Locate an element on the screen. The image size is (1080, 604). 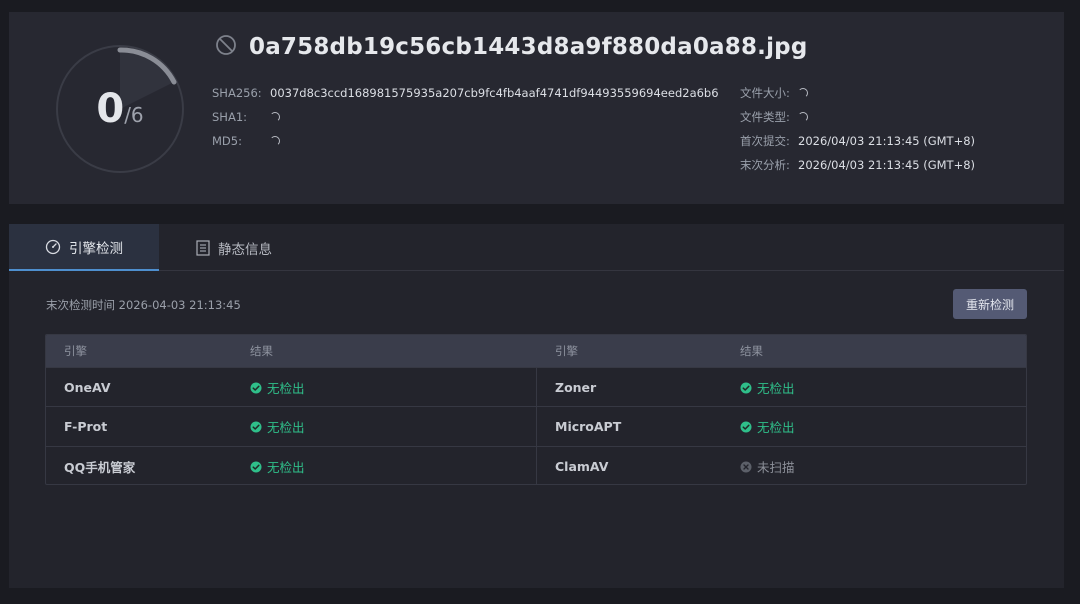
col-engine-left: 引擎 is located at coordinates (75, 351).